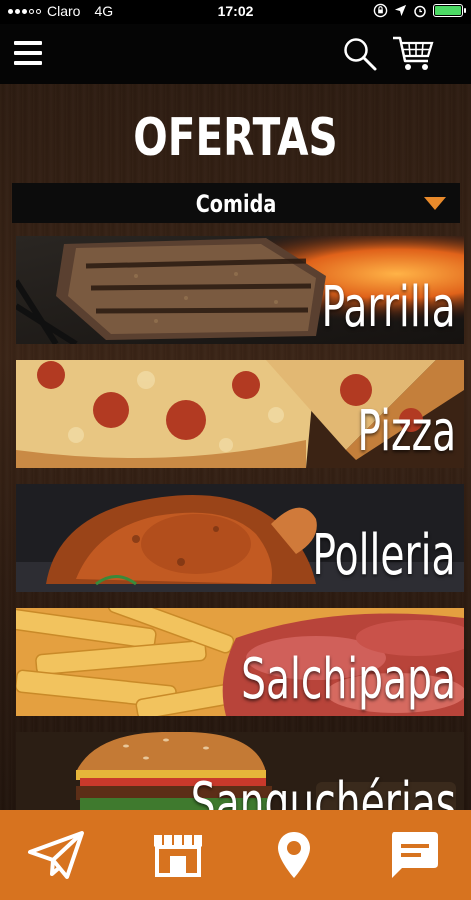 This screenshot has width=471, height=900. I want to click on dropdown-selected-value: Comida, so click(236, 204).